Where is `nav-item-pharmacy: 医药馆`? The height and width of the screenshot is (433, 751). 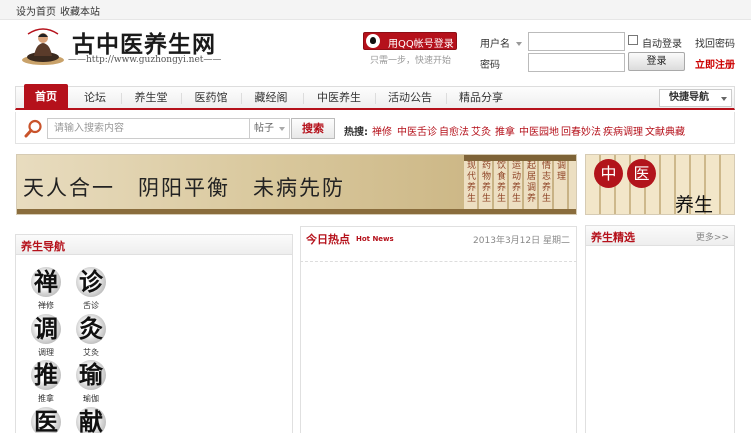
nav-item-pharmacy: 医药馆 is located at coordinates (211, 98).